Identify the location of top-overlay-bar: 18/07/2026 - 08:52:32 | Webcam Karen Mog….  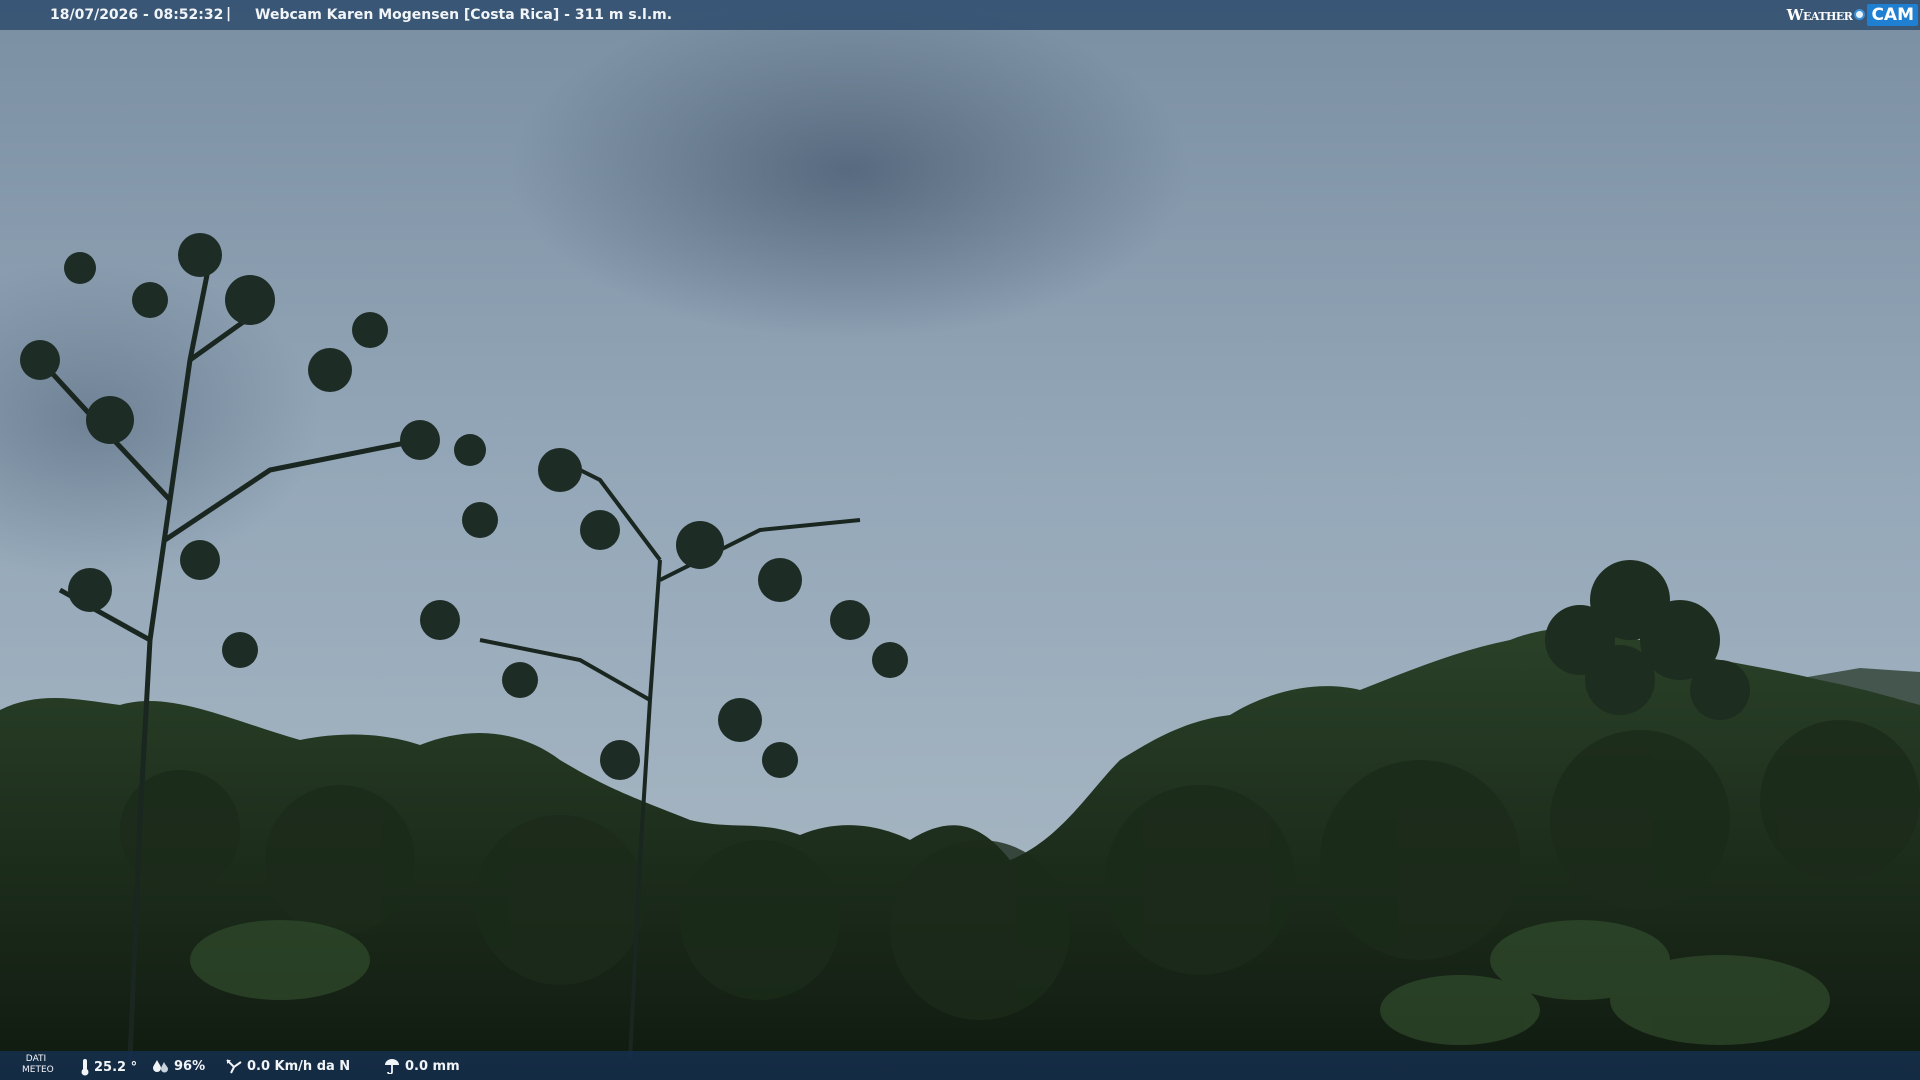
(960, 15).